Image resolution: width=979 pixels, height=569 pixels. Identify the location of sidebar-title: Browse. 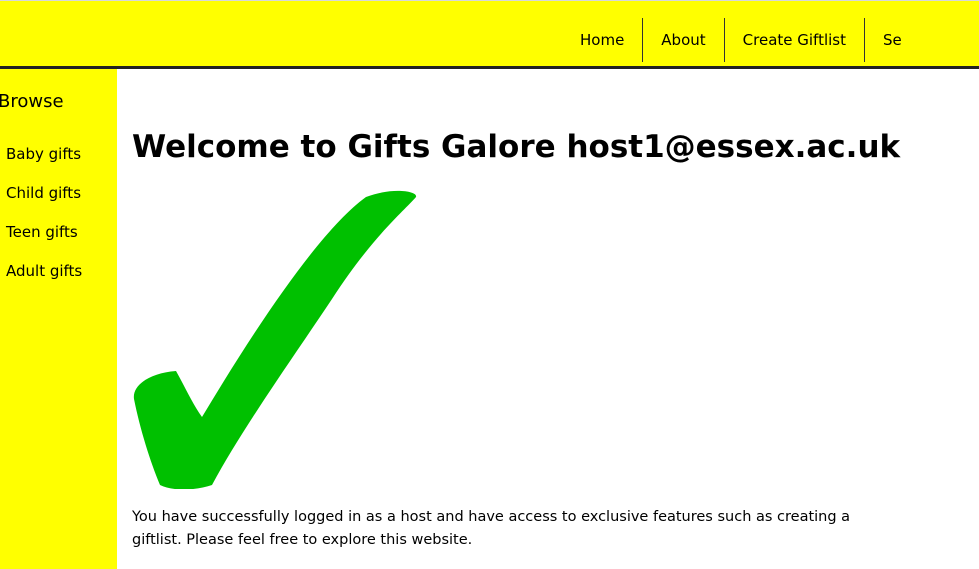
(32, 101).